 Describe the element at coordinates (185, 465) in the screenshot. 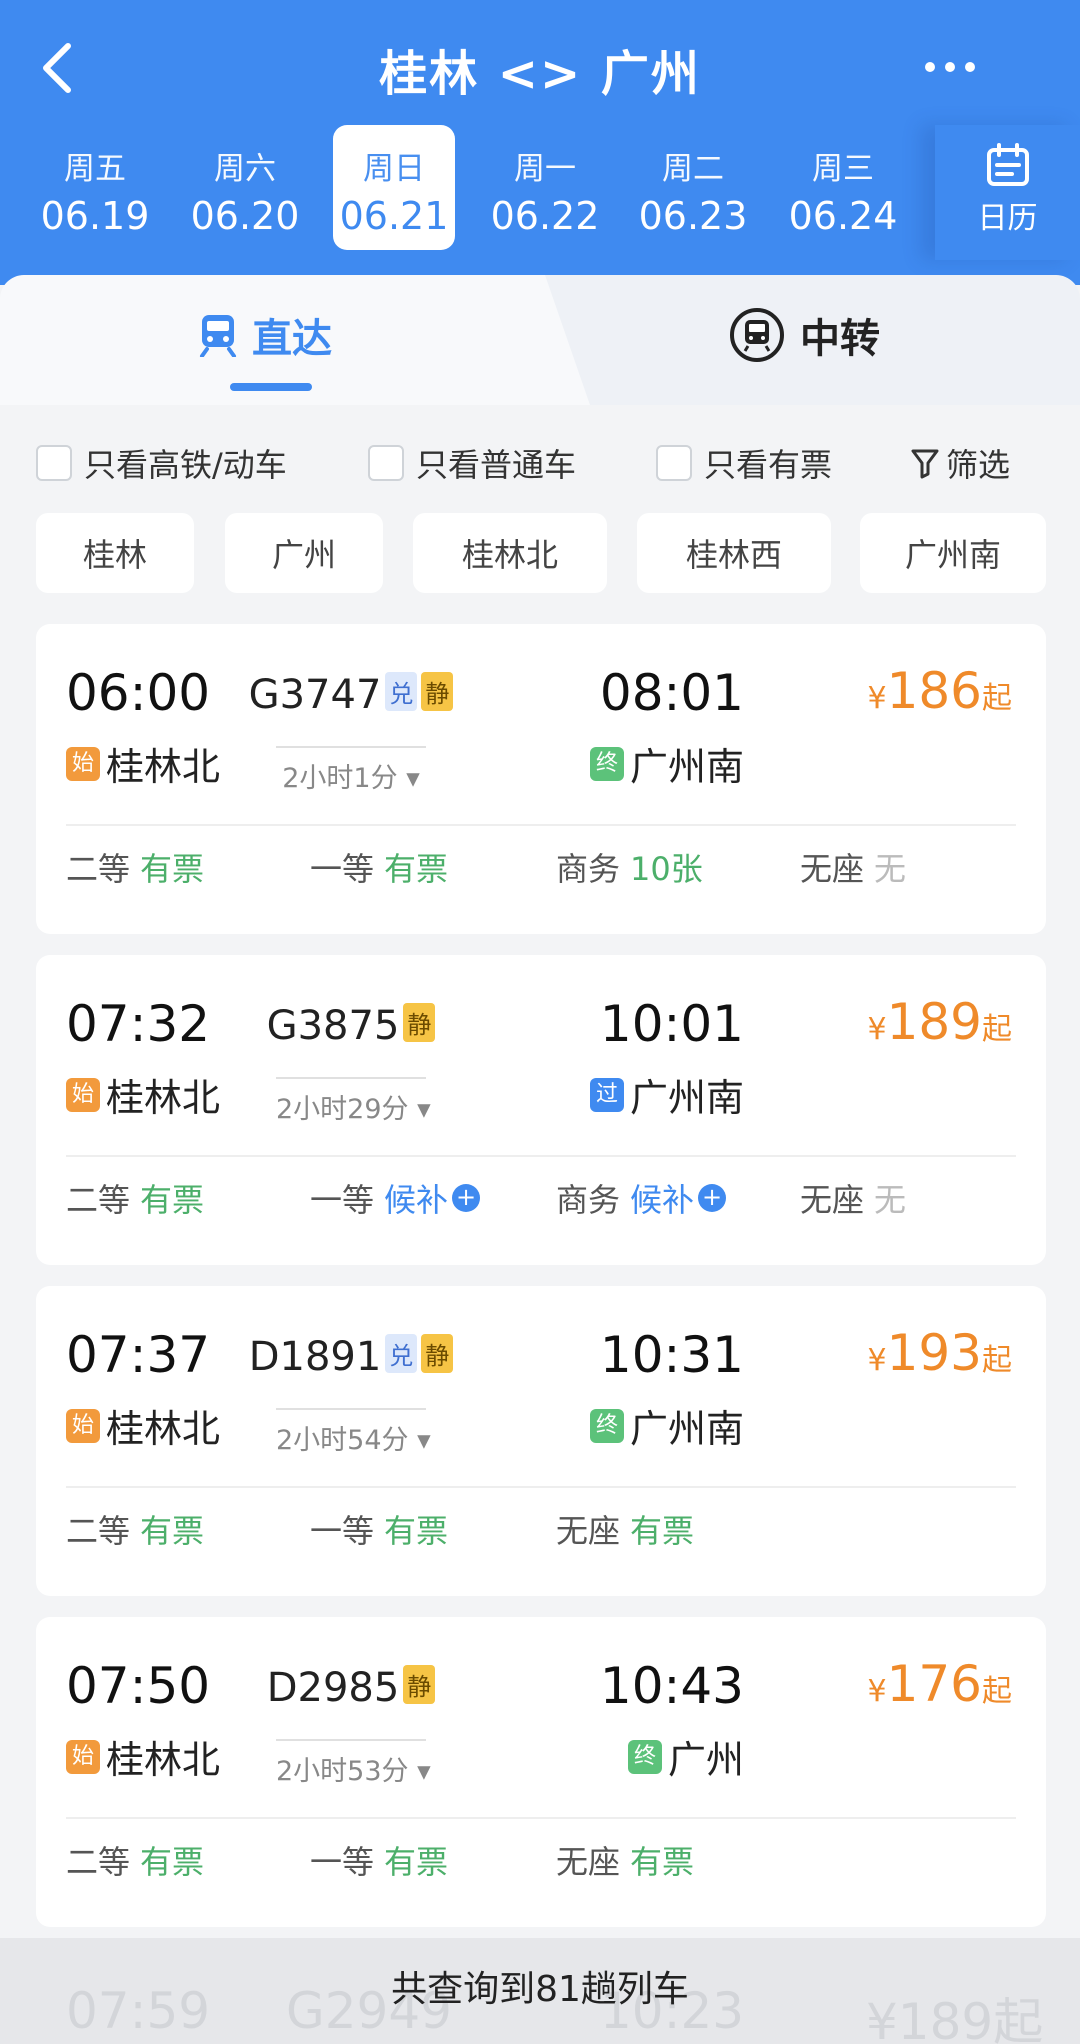

I see `filter-highspeed-label: 只看高铁/动车` at that location.